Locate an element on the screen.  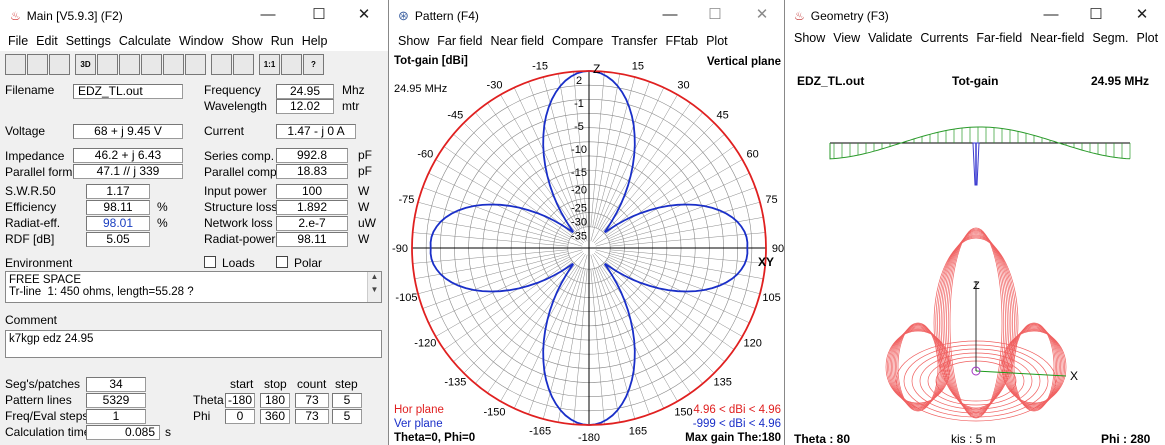
menu-help: Help is located at coordinates (315, 41).